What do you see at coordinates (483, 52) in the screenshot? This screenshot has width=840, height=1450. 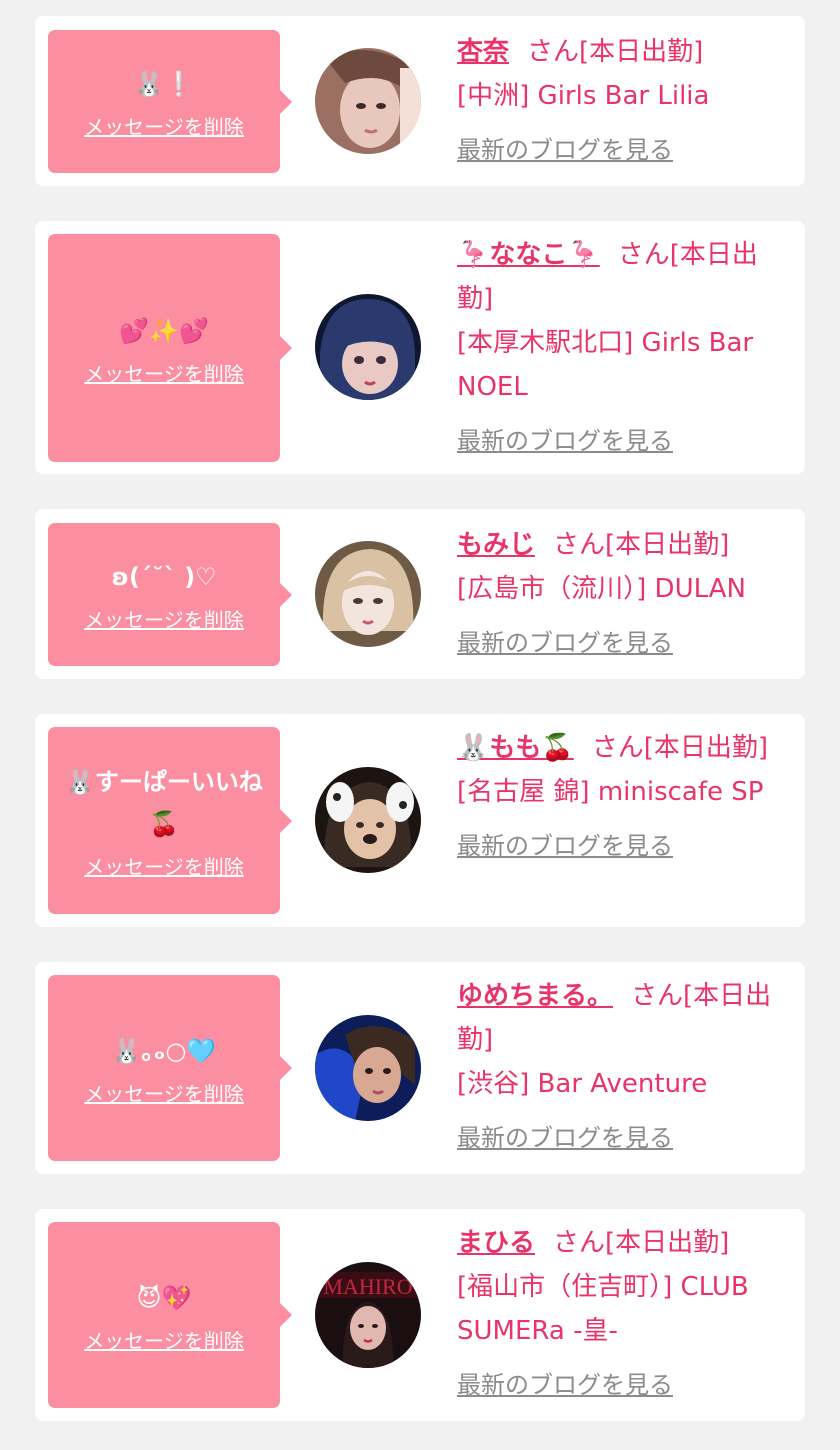 I see `cast-name-link: 杏奈` at bounding box center [483, 52].